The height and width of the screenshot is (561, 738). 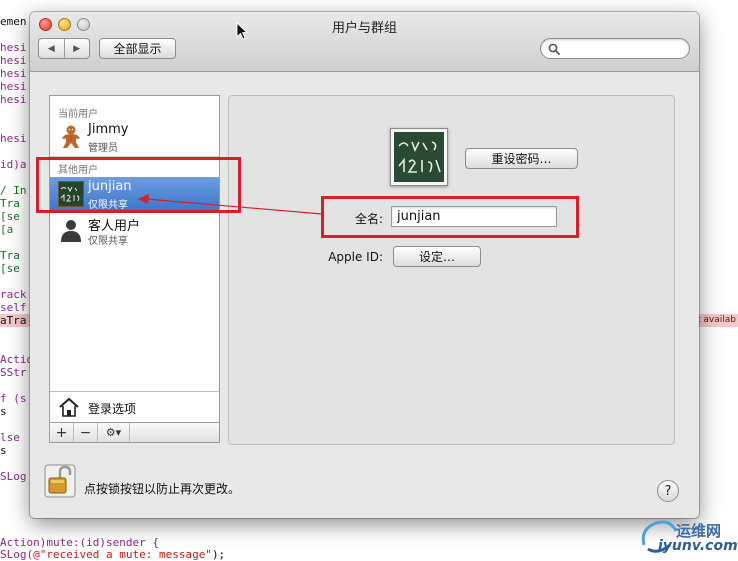 I want to click on annotation-box-user, so click(x=138, y=185).